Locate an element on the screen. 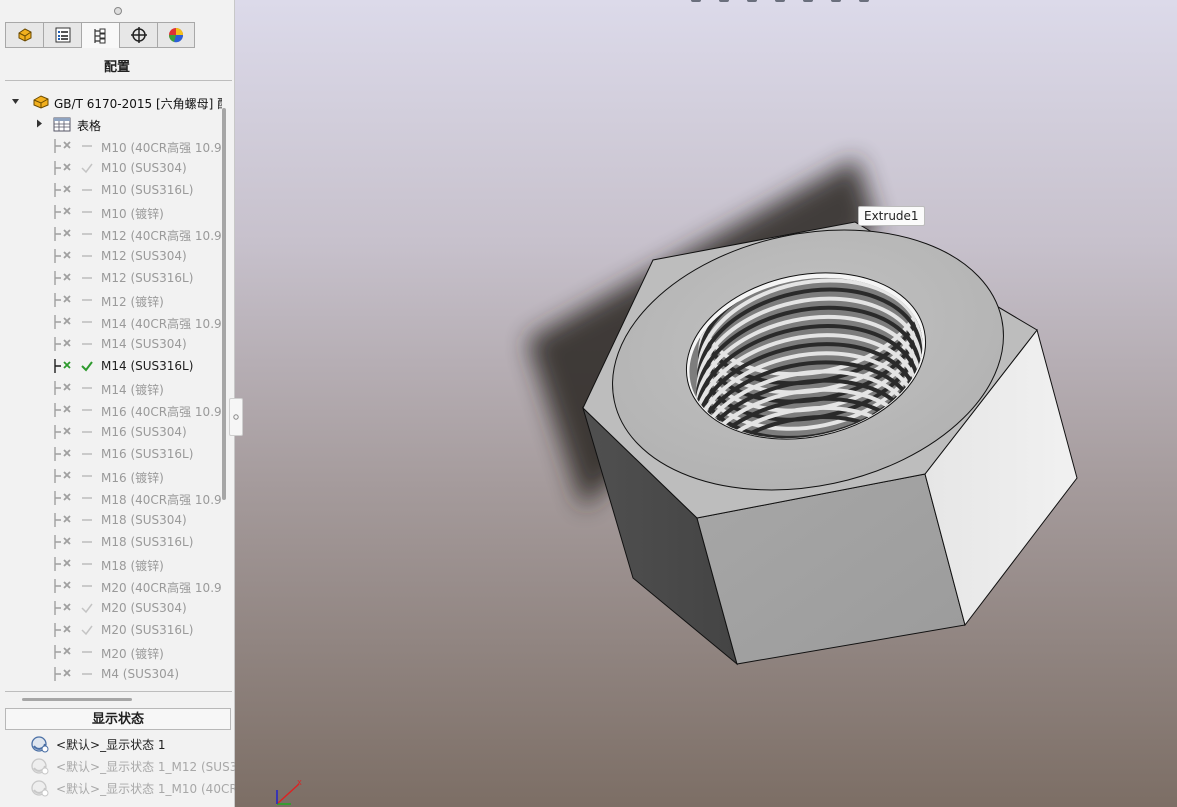 This screenshot has width=1177, height=807. config-item: M14 (SUS304) is located at coordinates (111, 344).